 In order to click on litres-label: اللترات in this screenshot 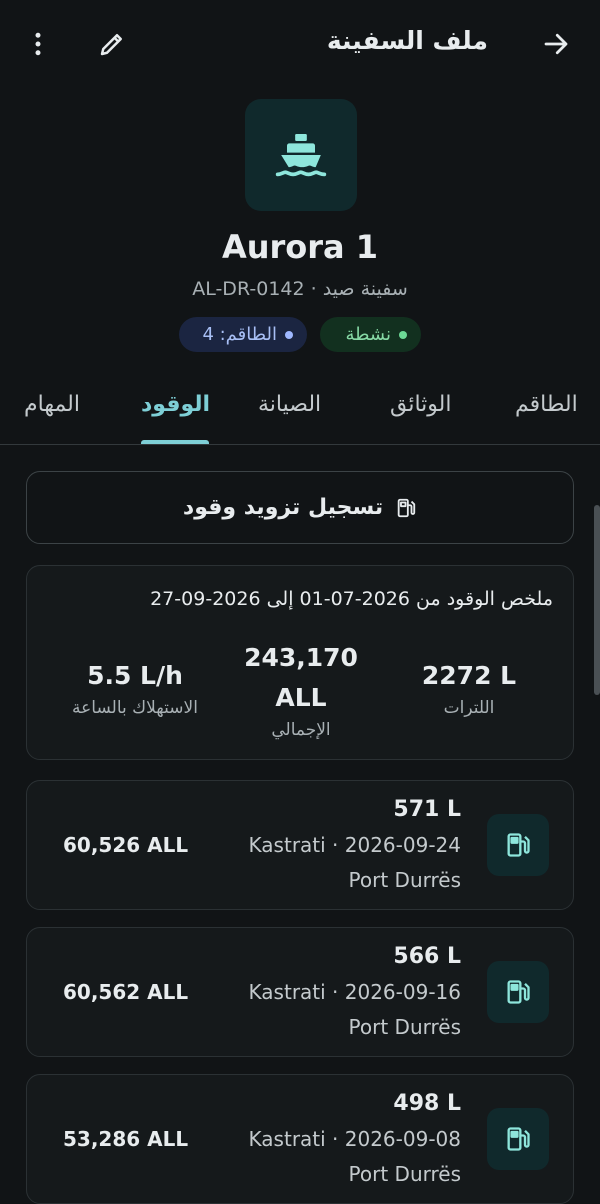, I will do `click(469, 708)`.